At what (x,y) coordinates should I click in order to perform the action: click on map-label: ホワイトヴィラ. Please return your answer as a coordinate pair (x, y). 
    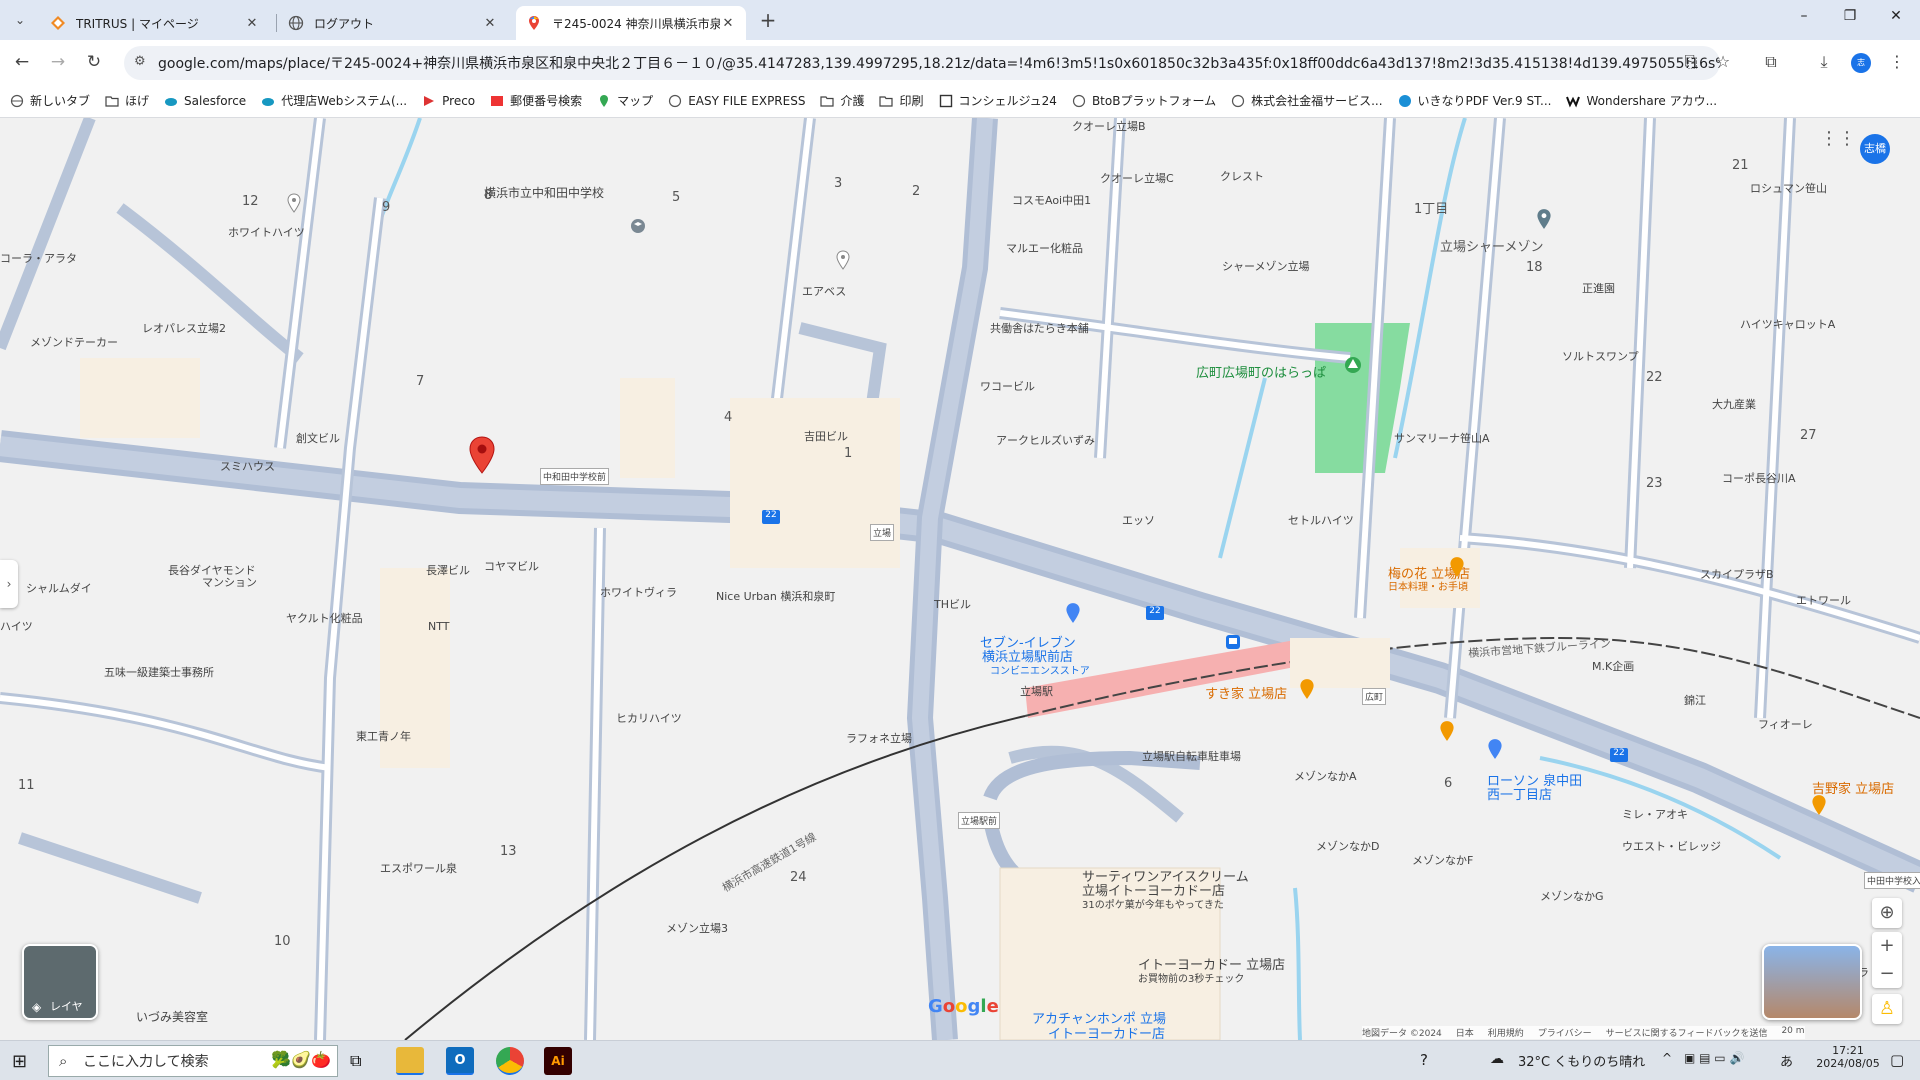
    Looking at the image, I should click on (638, 592).